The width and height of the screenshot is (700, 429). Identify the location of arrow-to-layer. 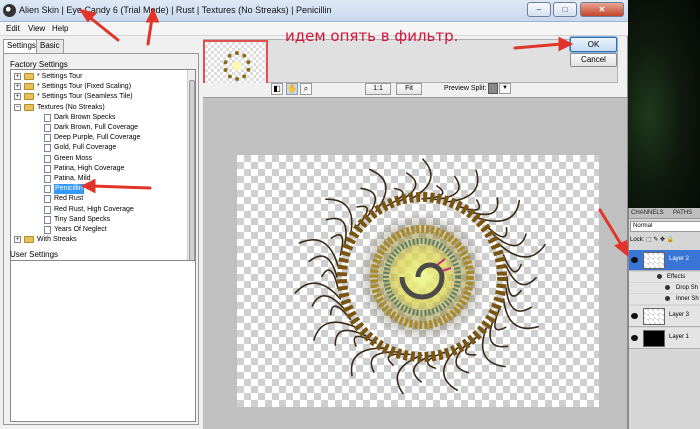
(611, 228).